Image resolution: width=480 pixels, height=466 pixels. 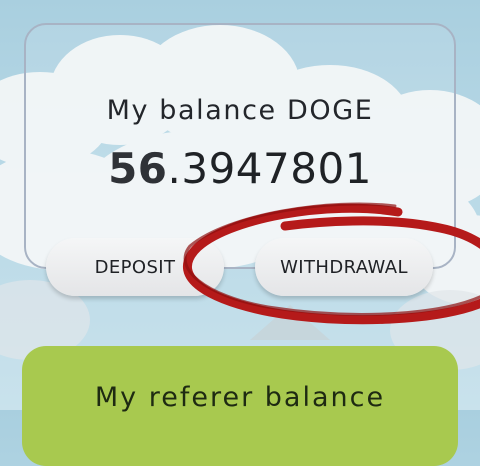 I want to click on balance-value-integer: 56, so click(x=138, y=168).